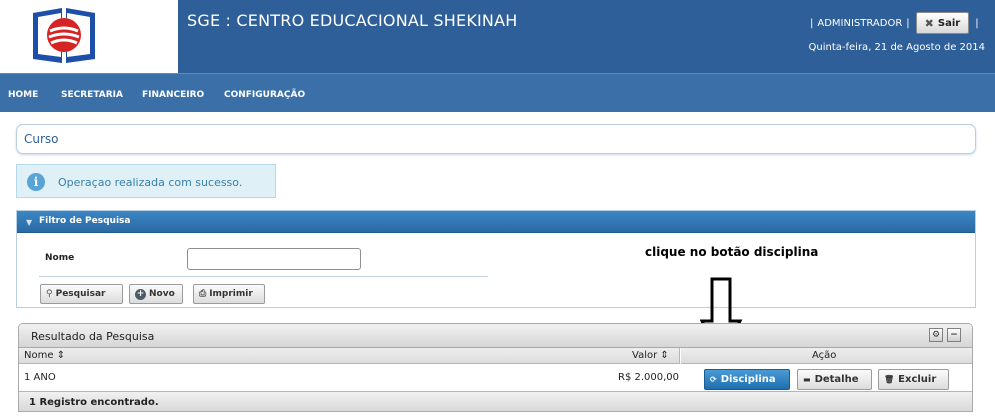 Image resolution: width=995 pixels, height=420 pixels. Describe the element at coordinates (93, 336) in the screenshot. I see `results-title: Resultado da Pesquisa` at that location.